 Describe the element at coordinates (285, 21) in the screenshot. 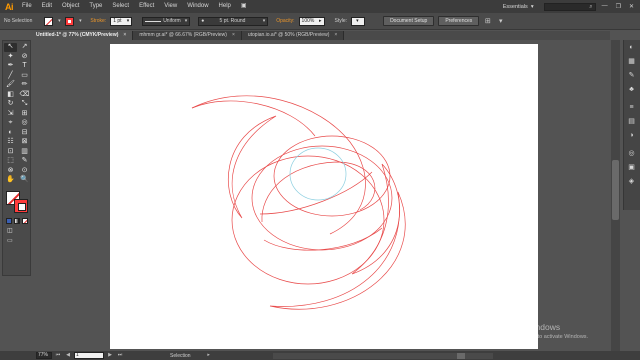

I see `opacity-label: Opacity:` at that location.